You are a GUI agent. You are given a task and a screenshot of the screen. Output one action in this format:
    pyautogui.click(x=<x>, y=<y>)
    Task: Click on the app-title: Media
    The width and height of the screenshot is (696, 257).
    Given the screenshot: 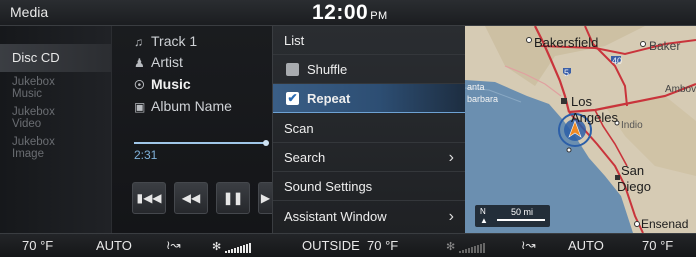 What is the action you would take?
    pyautogui.click(x=29, y=12)
    